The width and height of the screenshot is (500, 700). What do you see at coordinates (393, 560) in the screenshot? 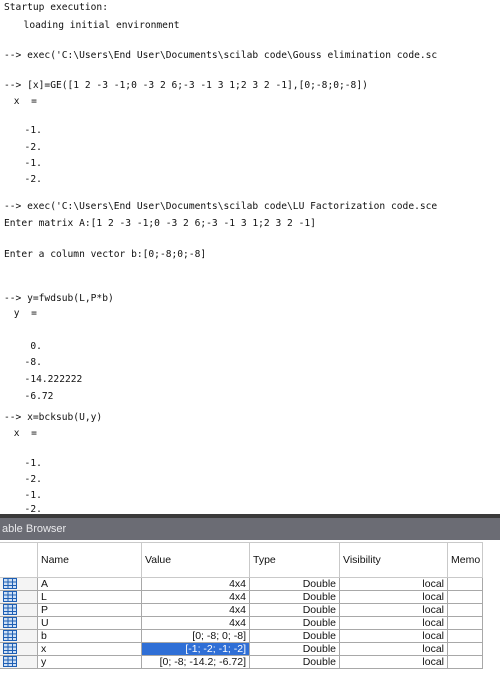
I see `column-header-visibility: Visibility` at bounding box center [393, 560].